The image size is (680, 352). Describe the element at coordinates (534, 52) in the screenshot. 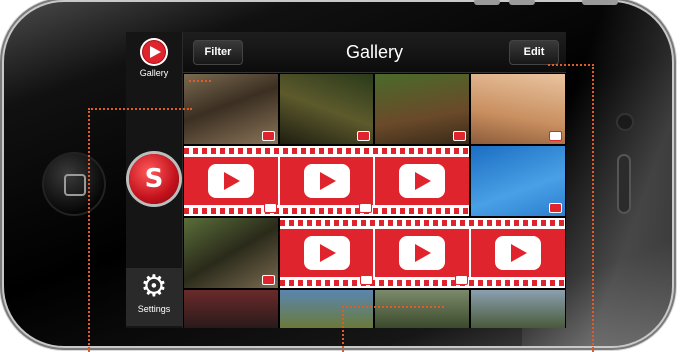

I see `edit-button: Edit` at that location.